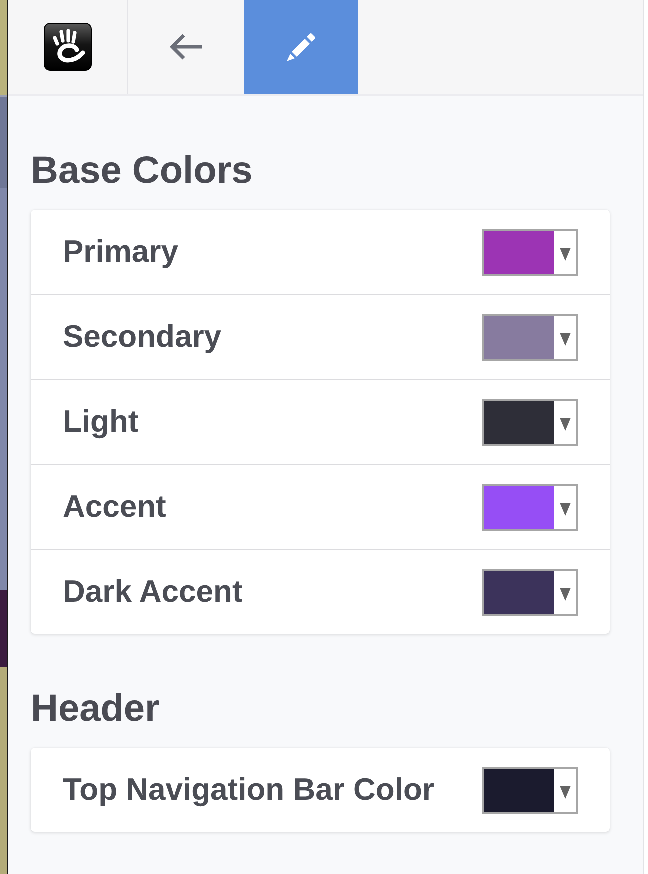 The image size is (648, 874). What do you see at coordinates (114, 507) in the screenshot?
I see `setting-label: Accent` at bounding box center [114, 507].